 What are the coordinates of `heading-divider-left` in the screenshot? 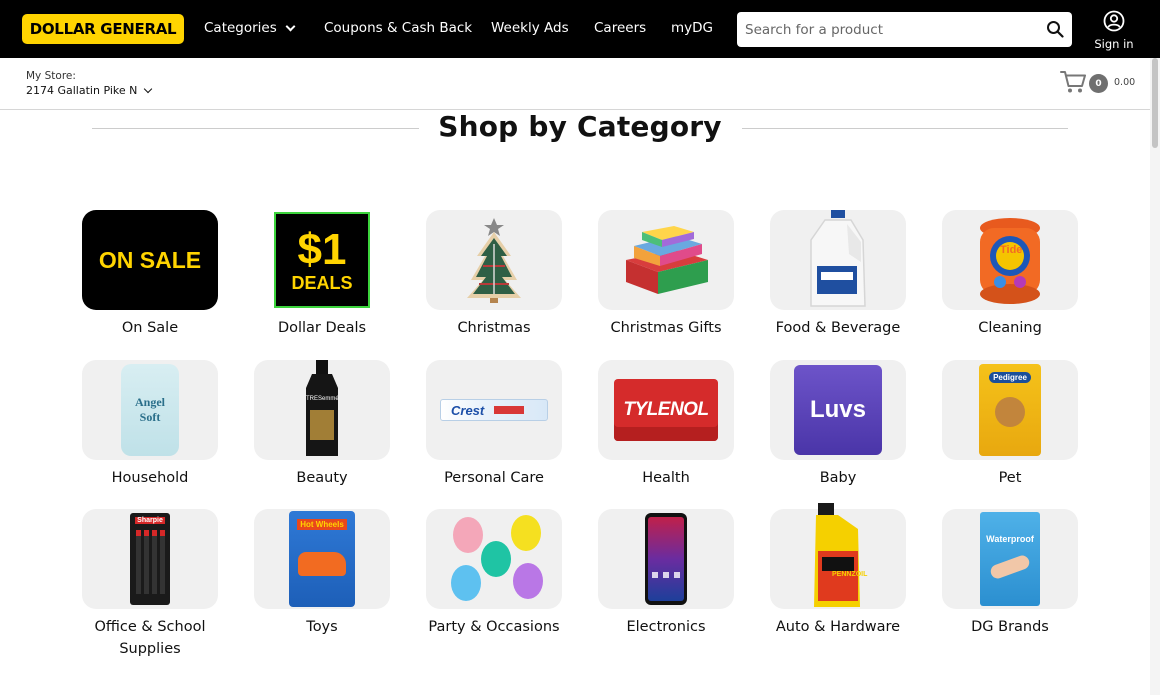 It's located at (255, 128).